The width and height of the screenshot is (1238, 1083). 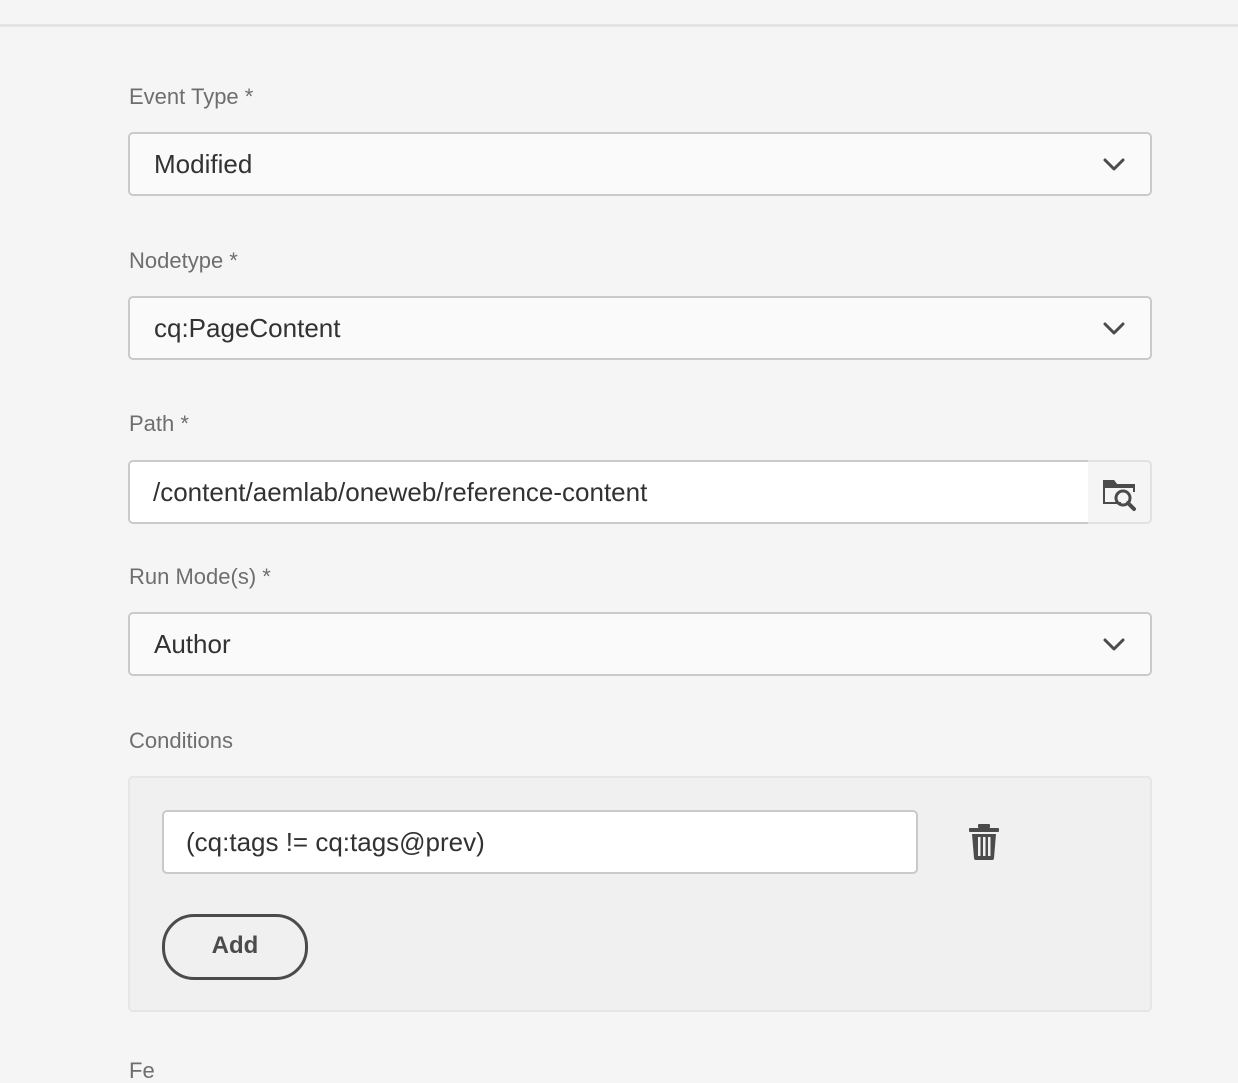 What do you see at coordinates (640, 644) in the screenshot?
I see `run-modes-select: Author` at bounding box center [640, 644].